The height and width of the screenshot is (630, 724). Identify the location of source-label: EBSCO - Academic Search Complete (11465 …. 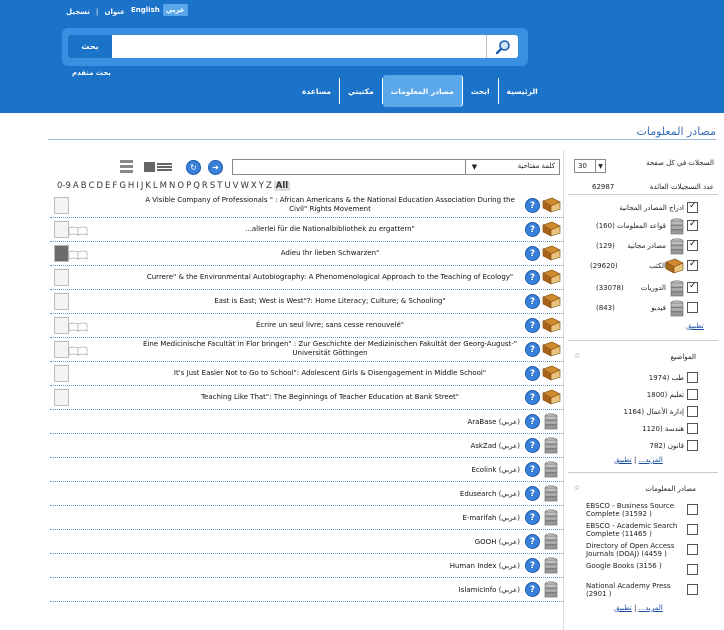
(634, 530).